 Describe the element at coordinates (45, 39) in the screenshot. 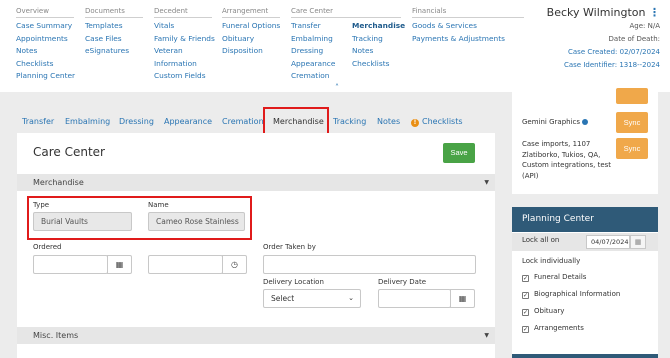

I see `nav-appointments: Appointments` at that location.